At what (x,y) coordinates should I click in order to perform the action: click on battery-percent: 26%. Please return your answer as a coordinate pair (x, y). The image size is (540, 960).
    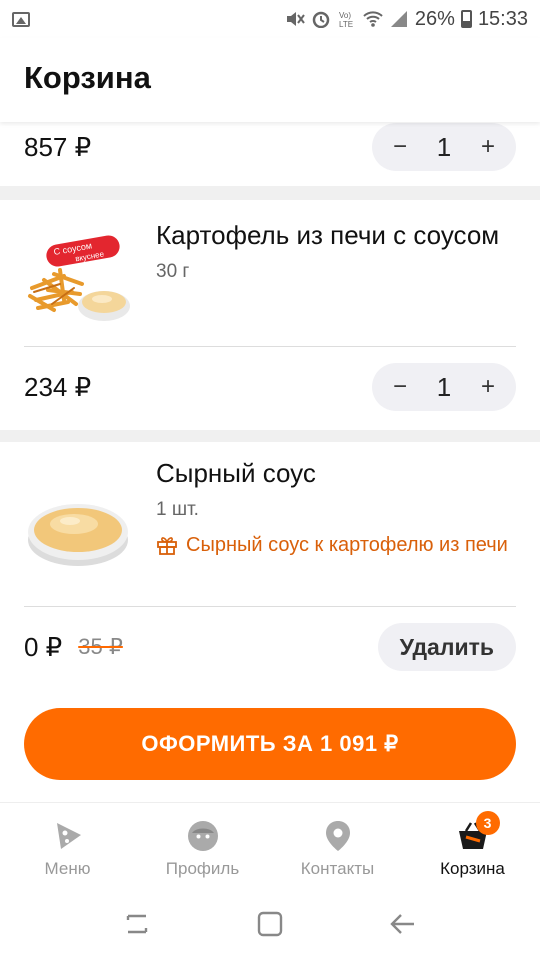
    Looking at the image, I should click on (434, 18).